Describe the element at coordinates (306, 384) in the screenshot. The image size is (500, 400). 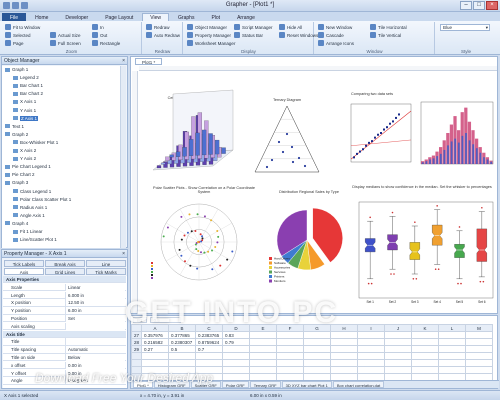
I see `document-tab: 3D XYZ bar chart Plot 1` at that location.